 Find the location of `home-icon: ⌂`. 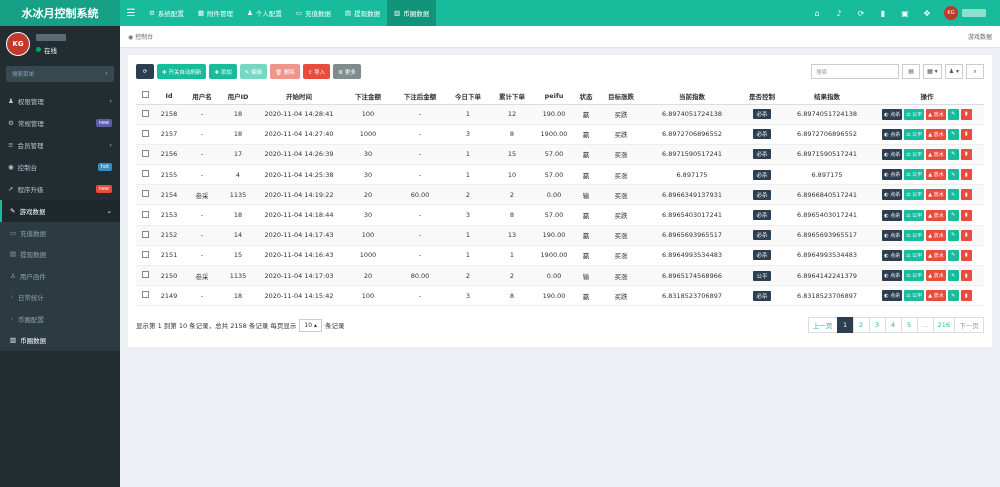

home-icon: ⌂ is located at coordinates (817, 13).